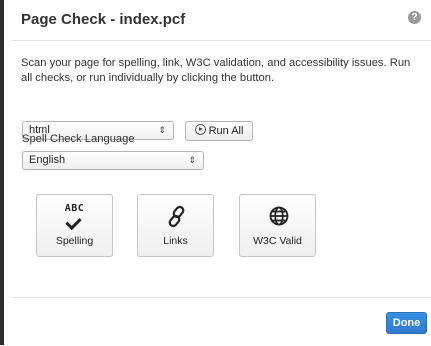 The width and height of the screenshot is (431, 346). I want to click on w3c-valid-button: W3C Valid, so click(277, 225).